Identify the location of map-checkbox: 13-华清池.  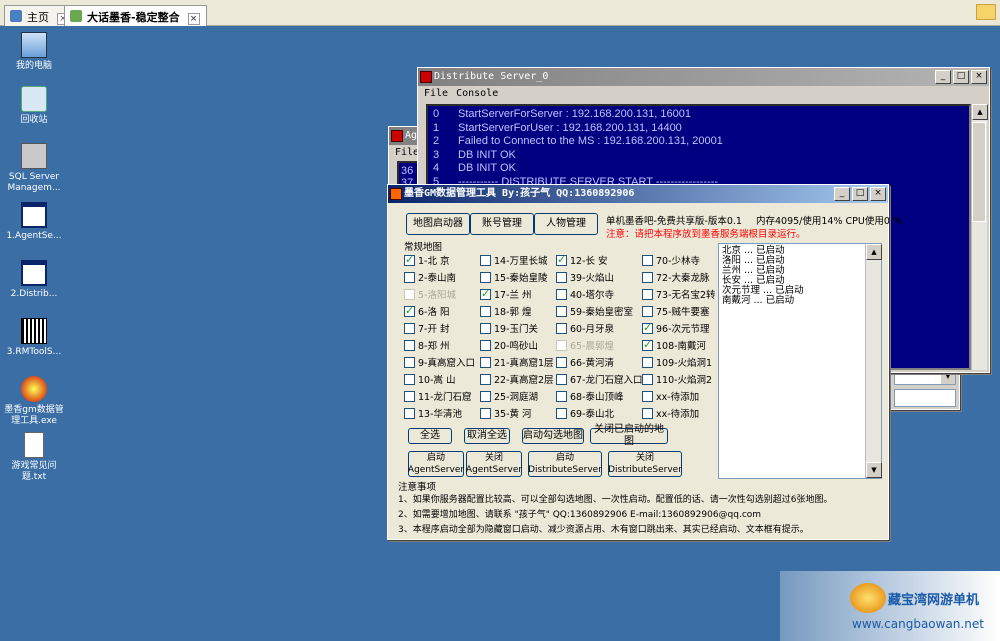
(433, 413).